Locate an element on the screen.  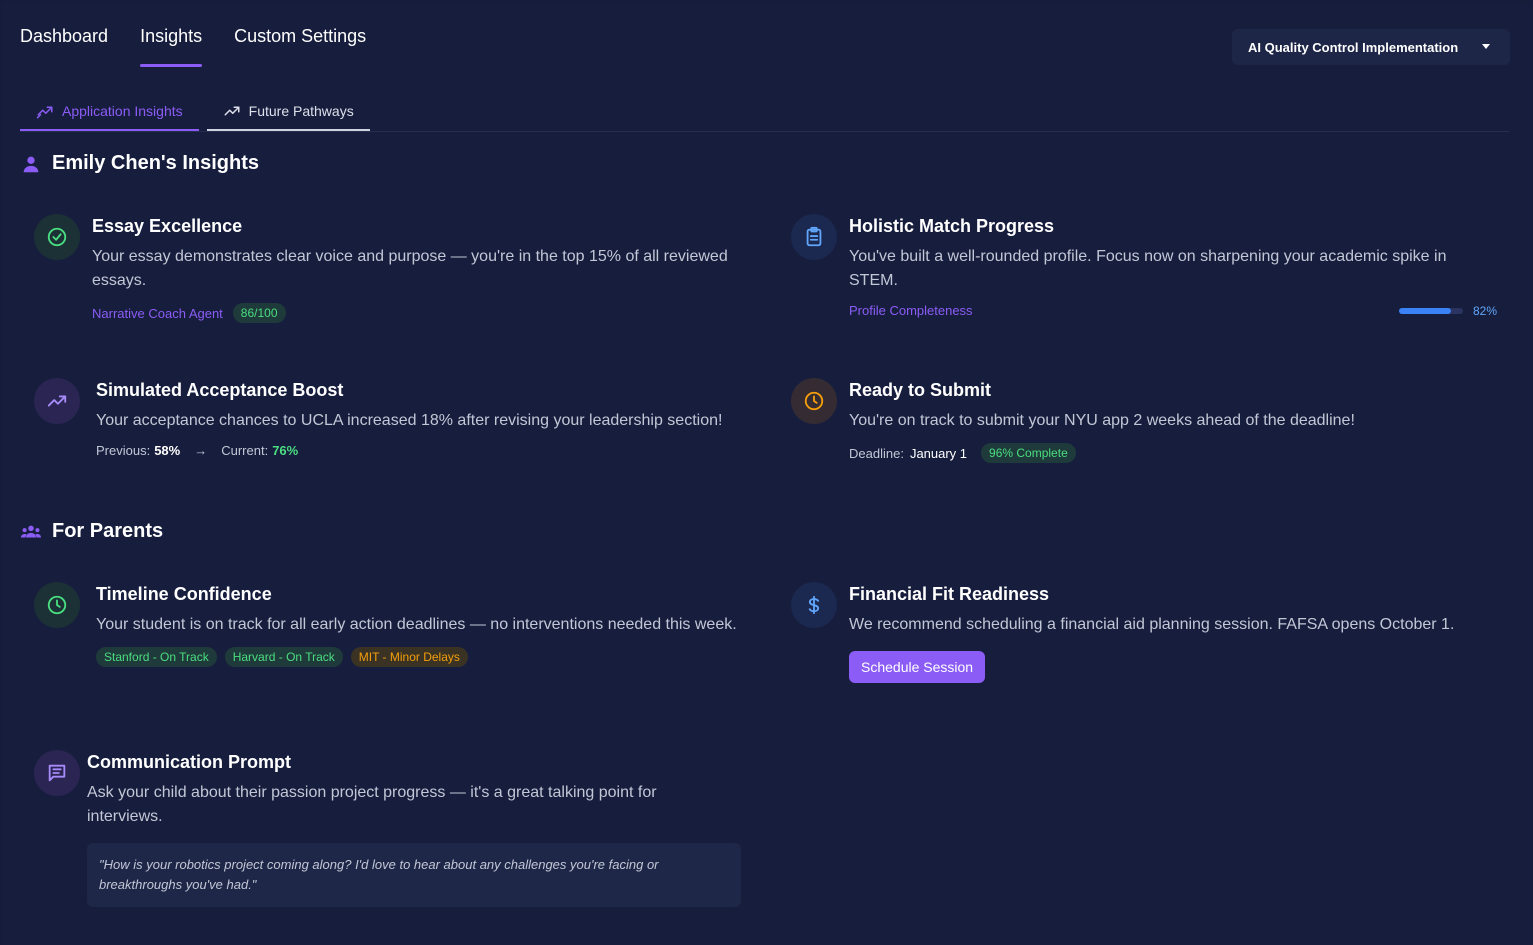
card-title: Holistic Match Progress is located at coordinates (952, 226).